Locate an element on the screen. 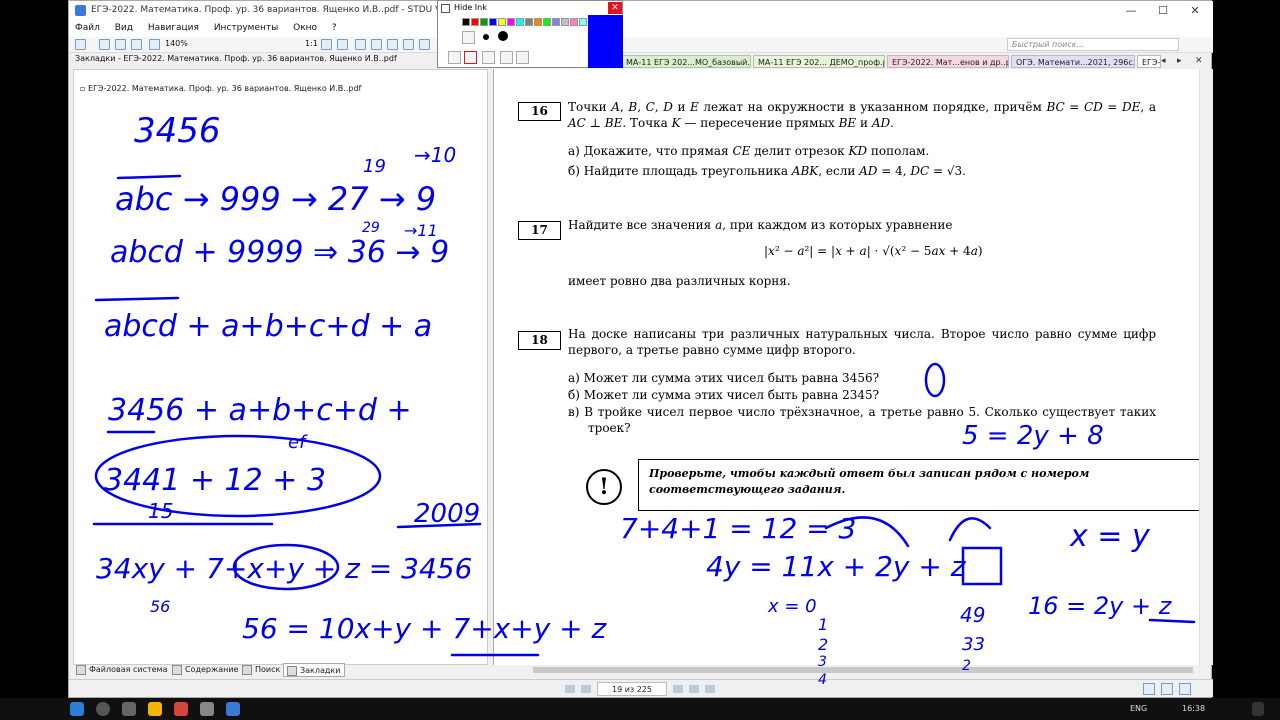 Image resolution: width=1280 pixels, height=720 pixels. notifications-icon is located at coordinates (1258, 709).